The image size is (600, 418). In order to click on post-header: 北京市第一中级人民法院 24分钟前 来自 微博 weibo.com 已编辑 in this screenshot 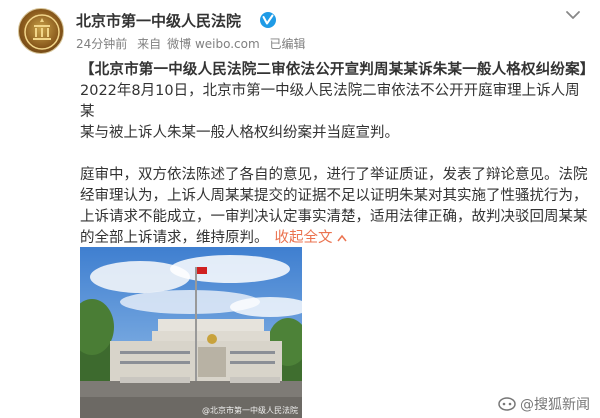, I will do `click(301, 31)`.